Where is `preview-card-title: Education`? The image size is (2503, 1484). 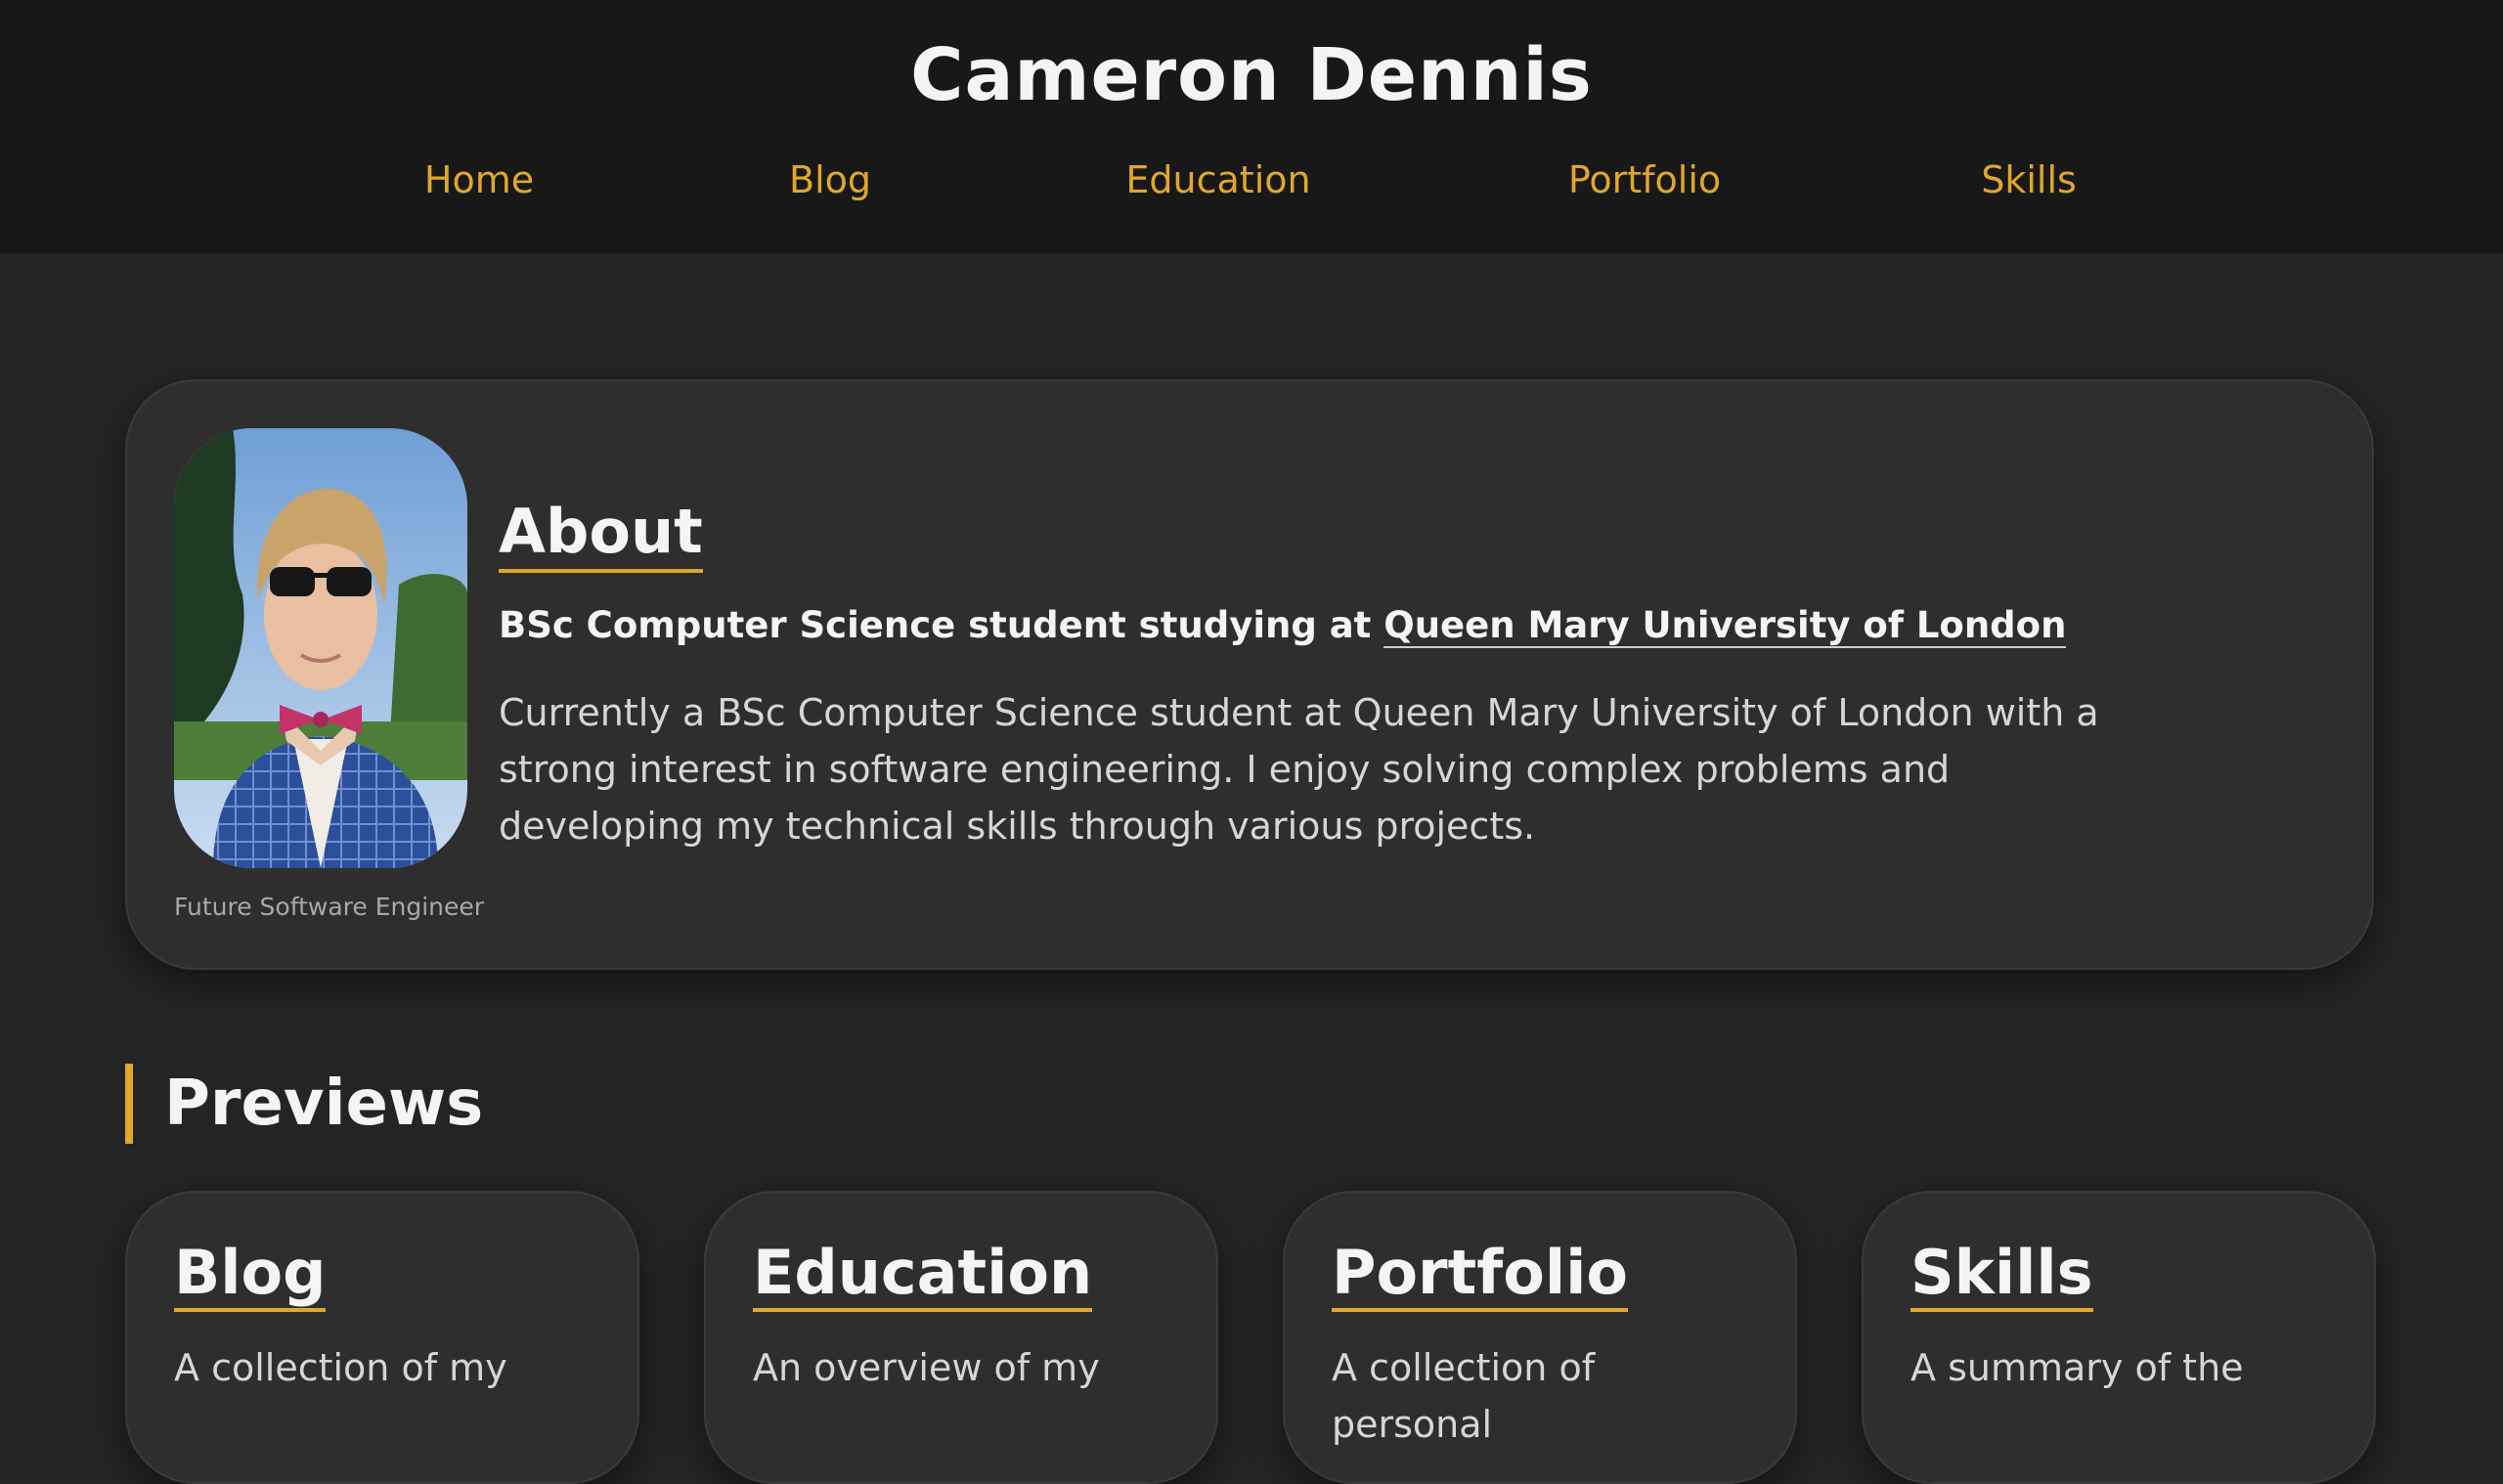 preview-card-title: Education is located at coordinates (923, 1276).